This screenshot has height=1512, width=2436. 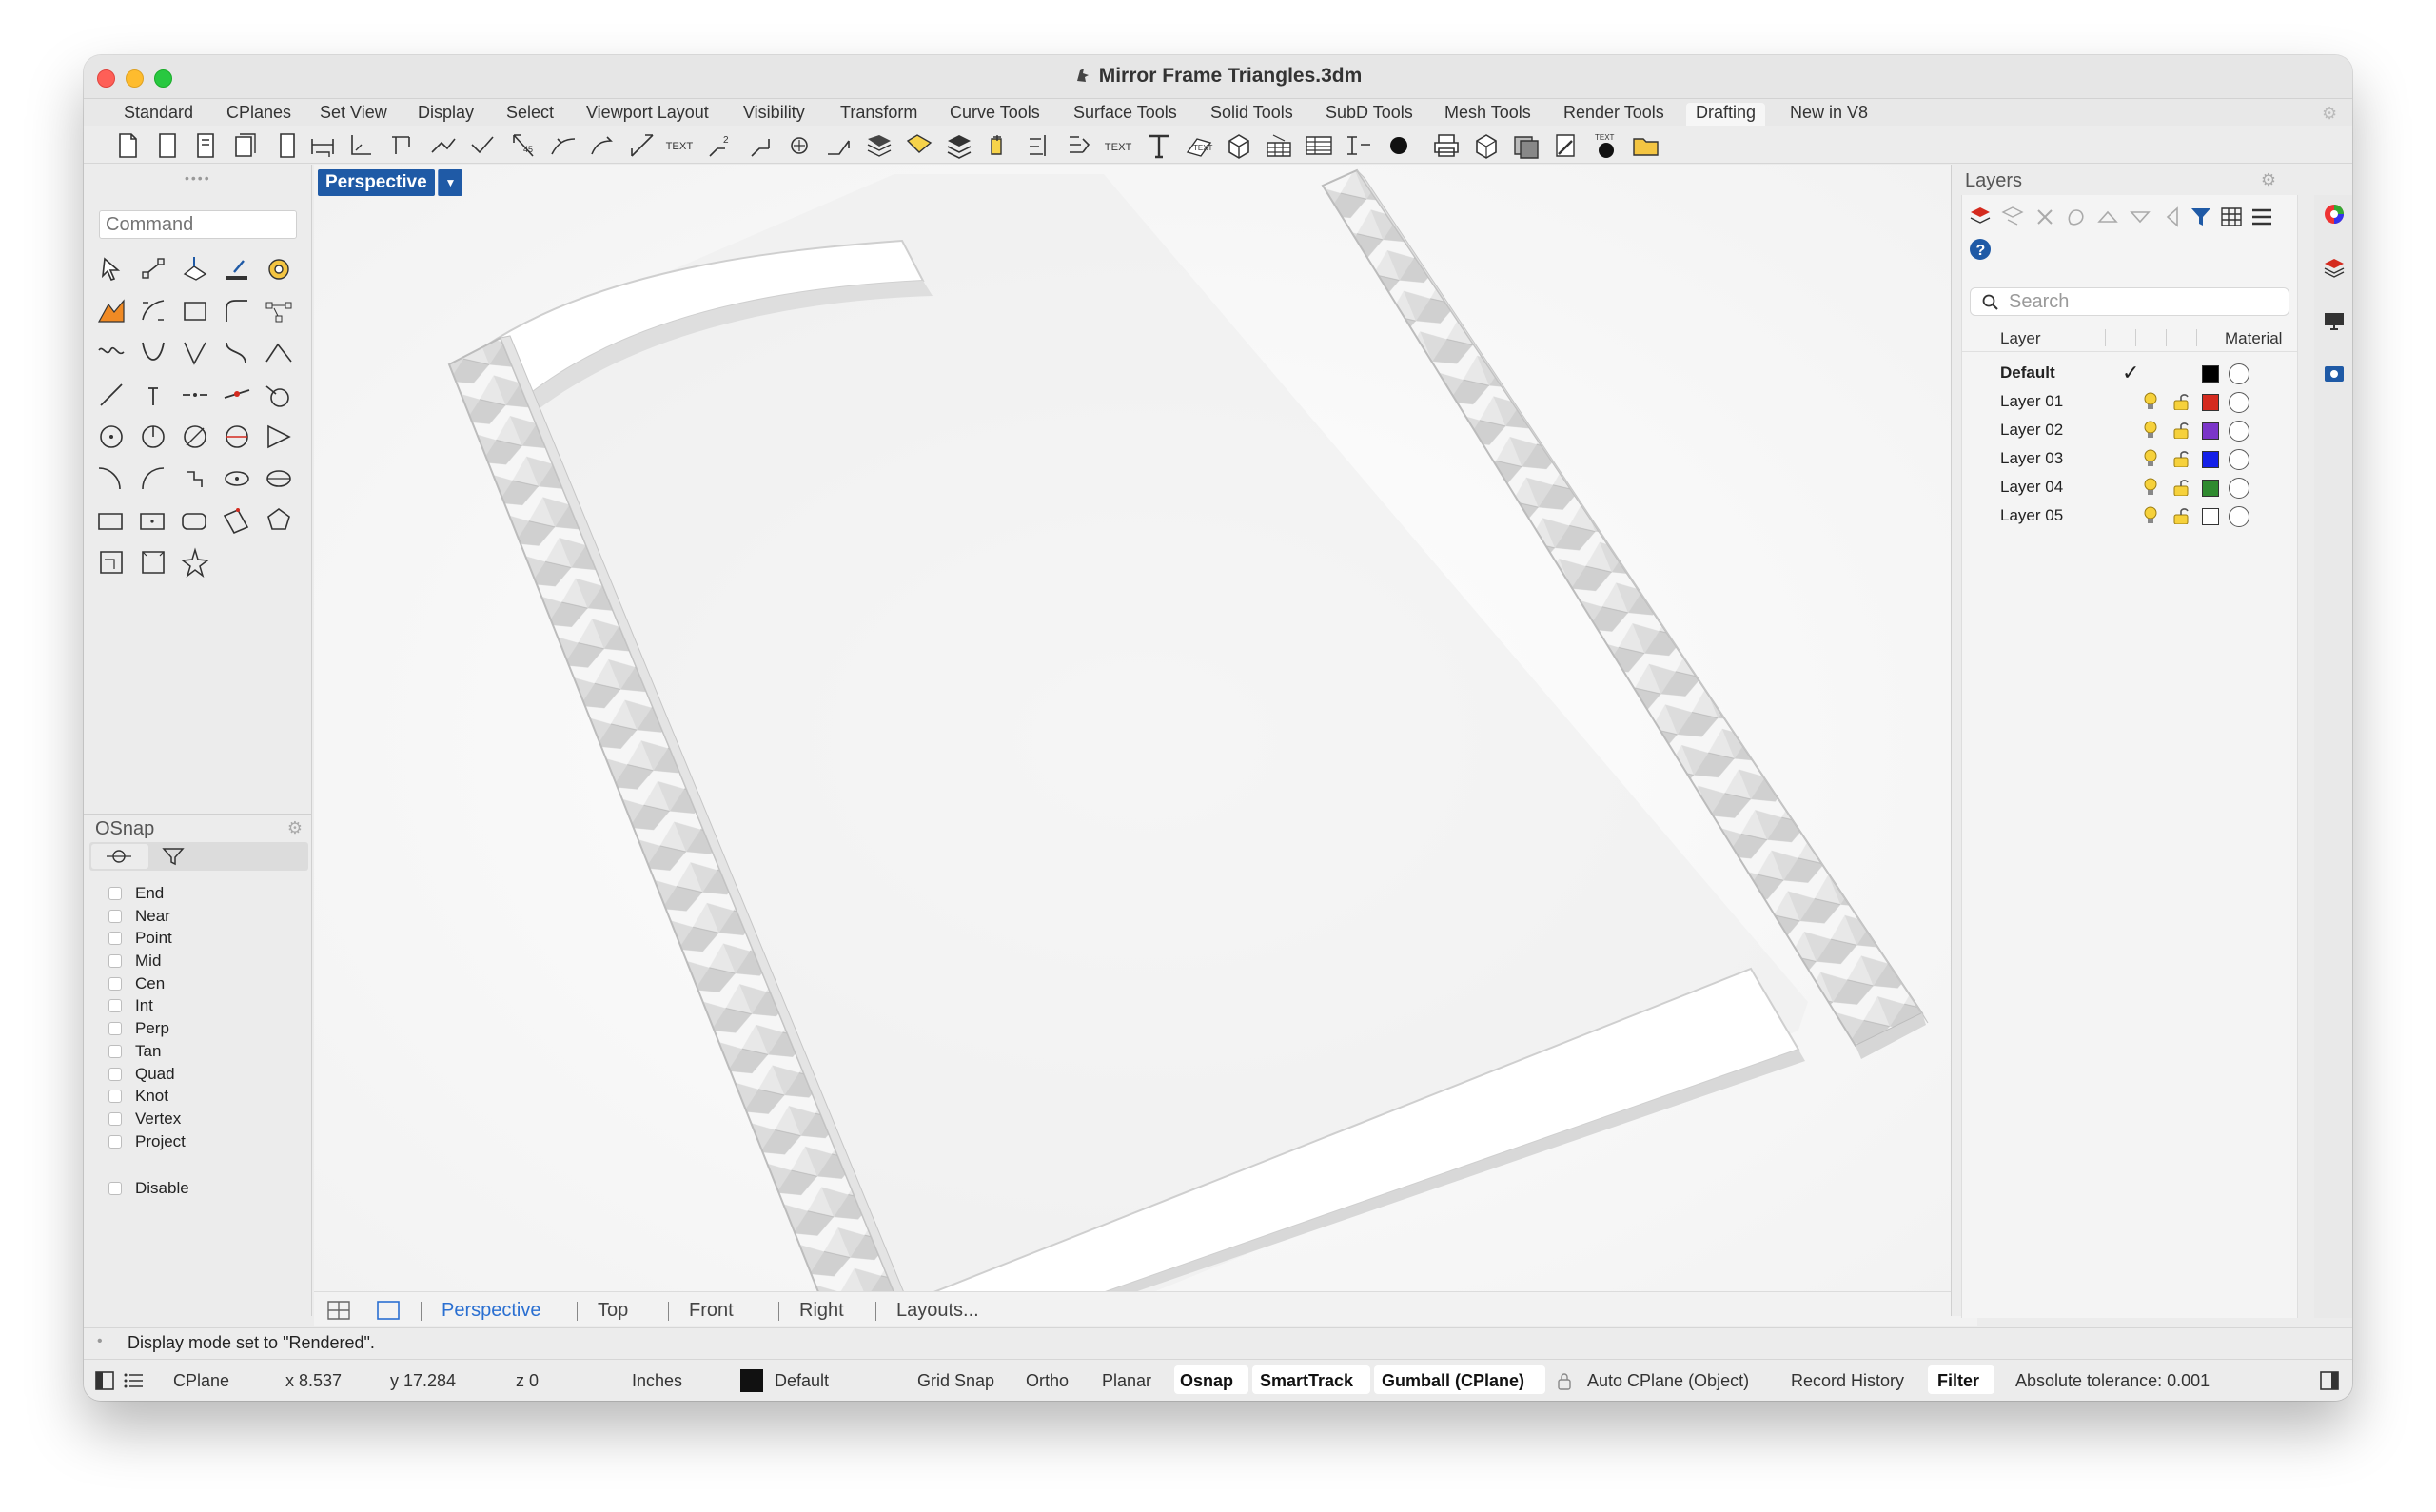 What do you see at coordinates (1487, 113) in the screenshot?
I see `tab-mesh-tools: Mesh Tools` at bounding box center [1487, 113].